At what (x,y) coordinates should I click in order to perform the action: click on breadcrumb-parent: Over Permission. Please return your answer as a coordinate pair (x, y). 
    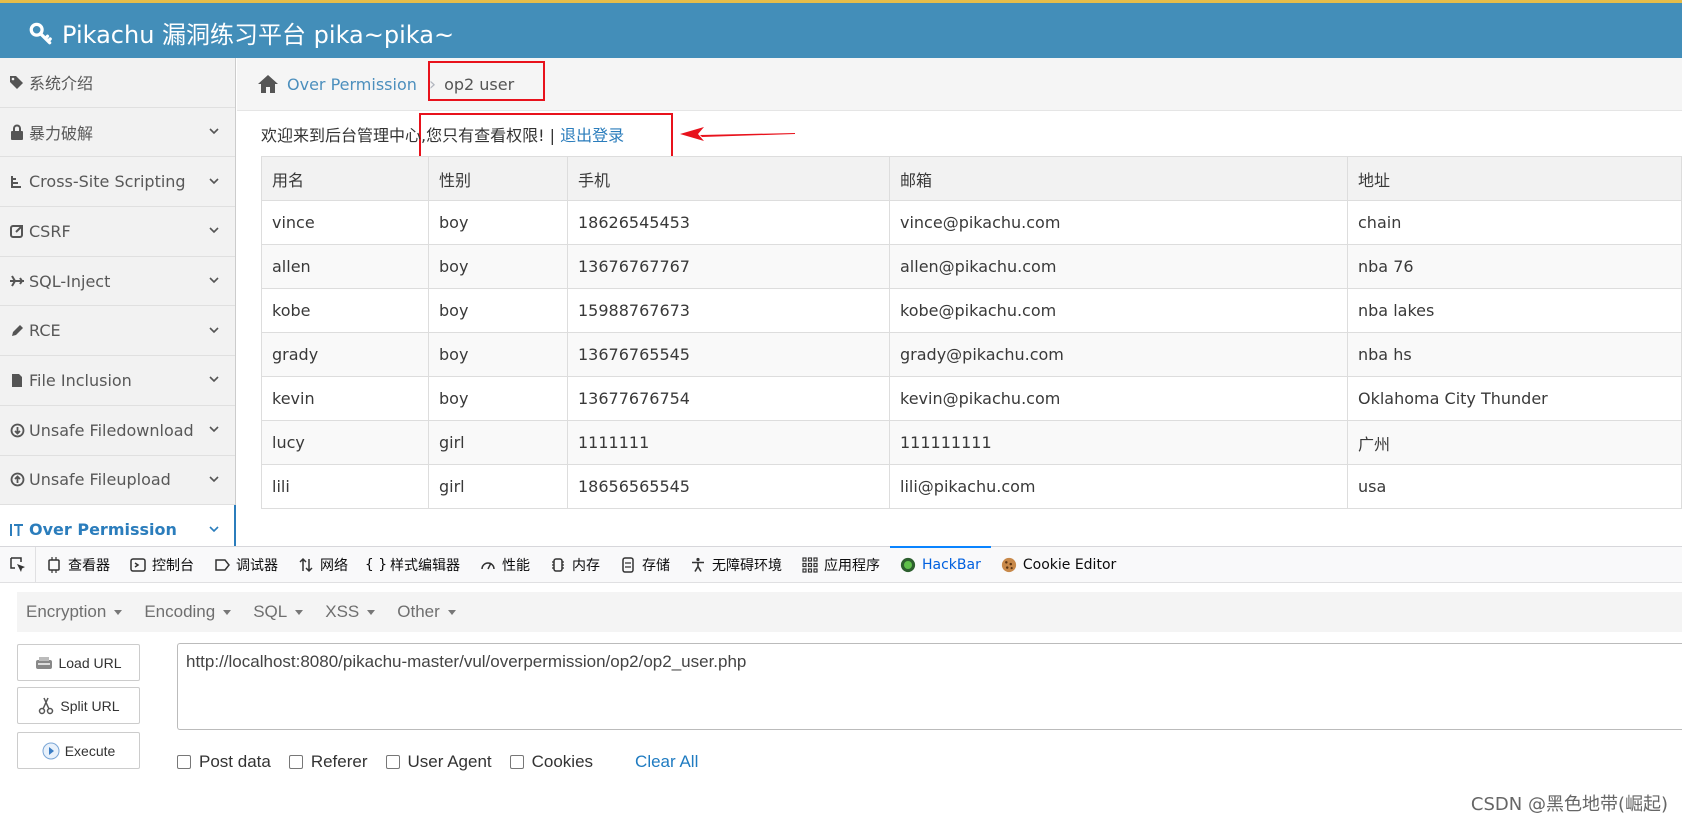
    Looking at the image, I should click on (352, 84).